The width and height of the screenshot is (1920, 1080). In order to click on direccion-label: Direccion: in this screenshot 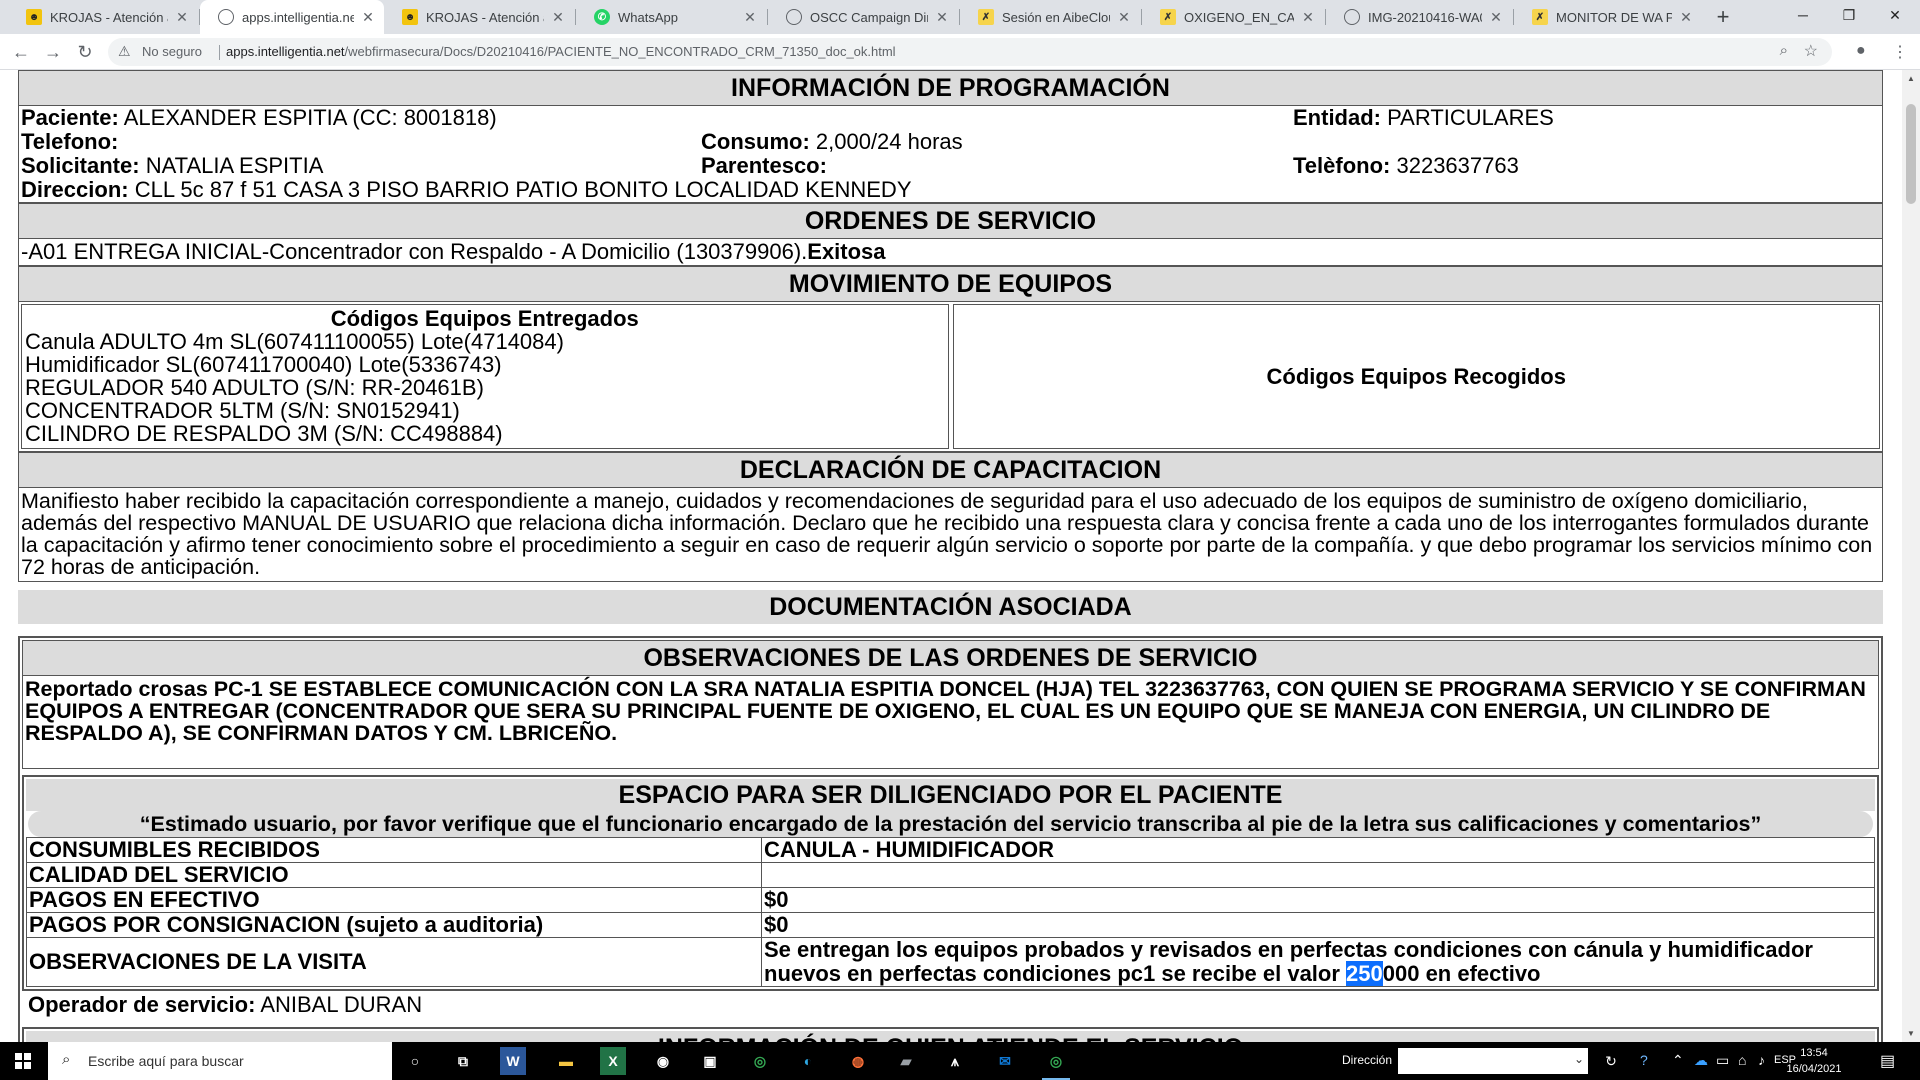, I will do `click(75, 189)`.